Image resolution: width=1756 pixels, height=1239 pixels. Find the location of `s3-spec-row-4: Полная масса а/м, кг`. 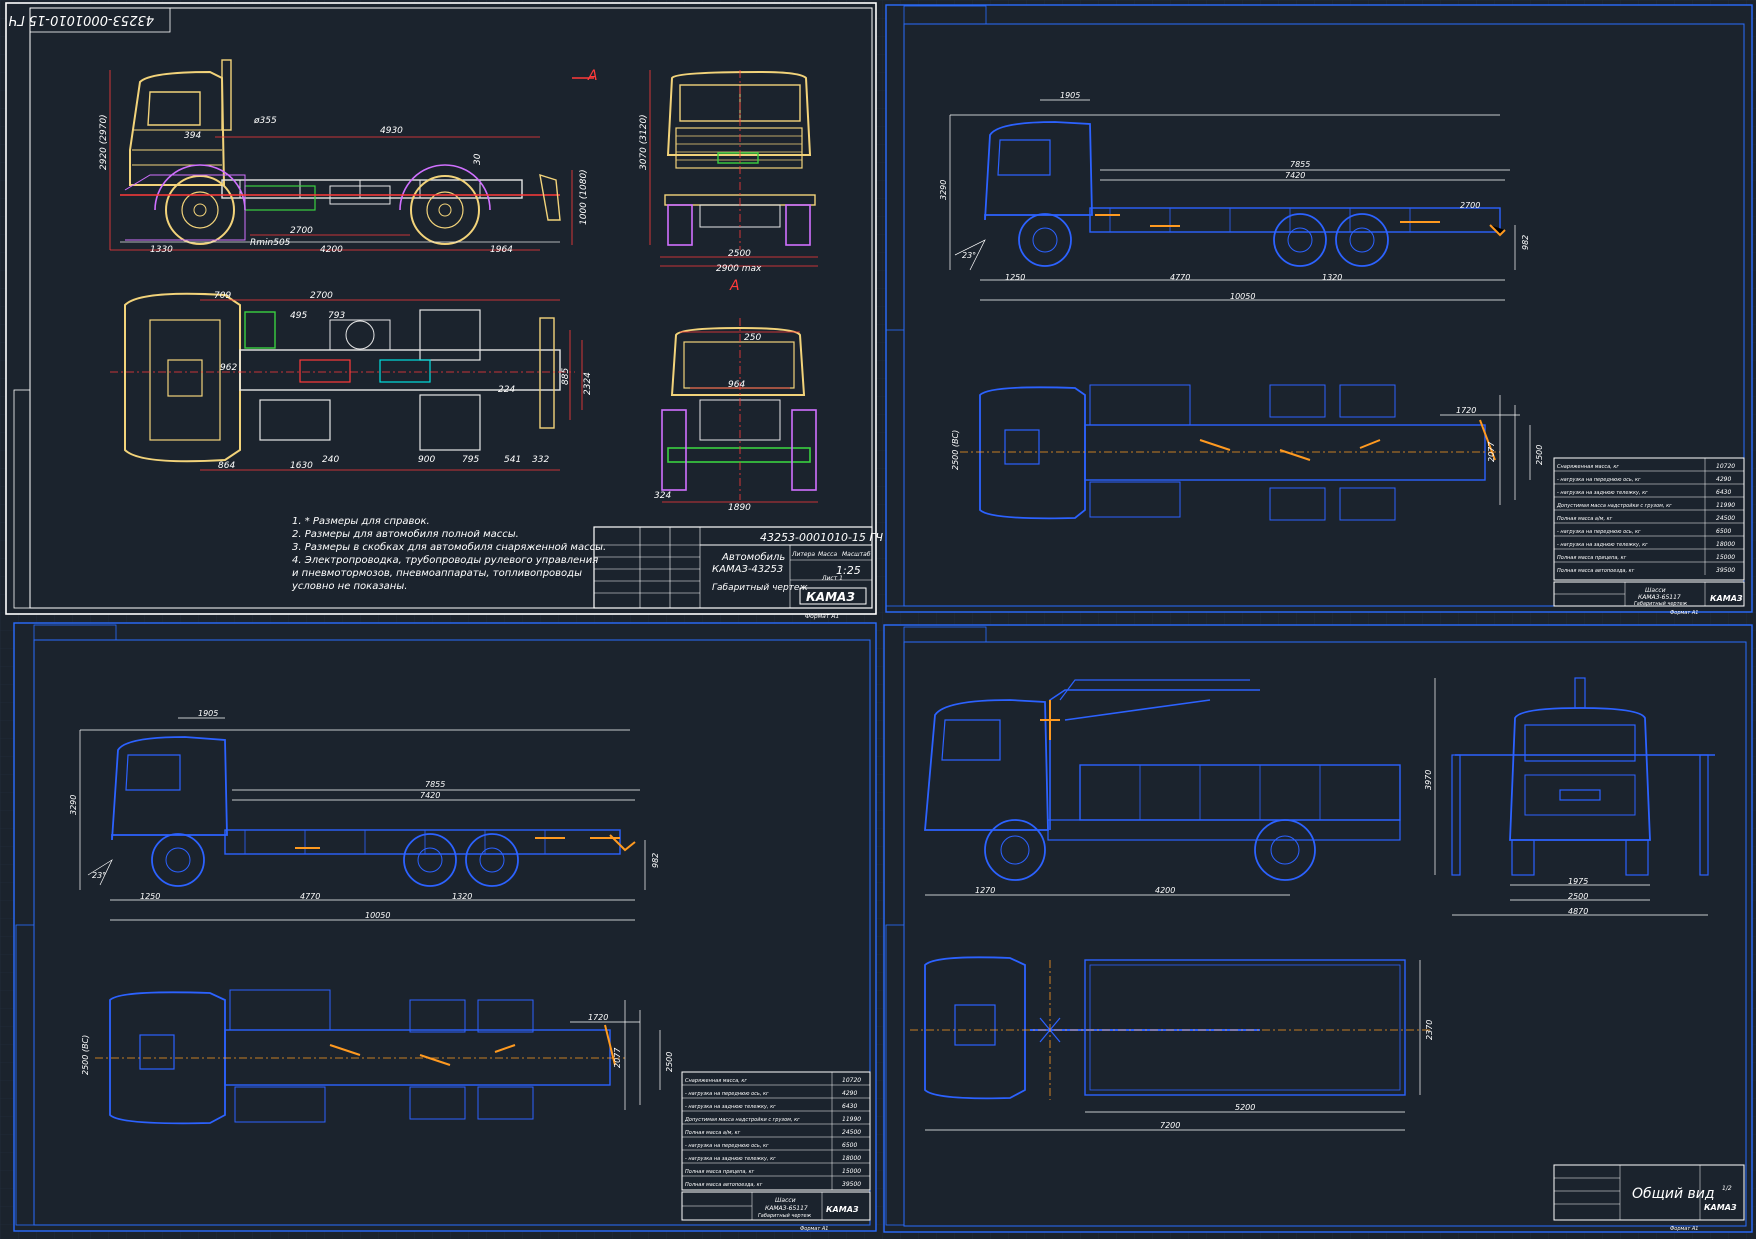

s3-spec-row-4: Полная масса а/м, кг is located at coordinates (713, 1133).